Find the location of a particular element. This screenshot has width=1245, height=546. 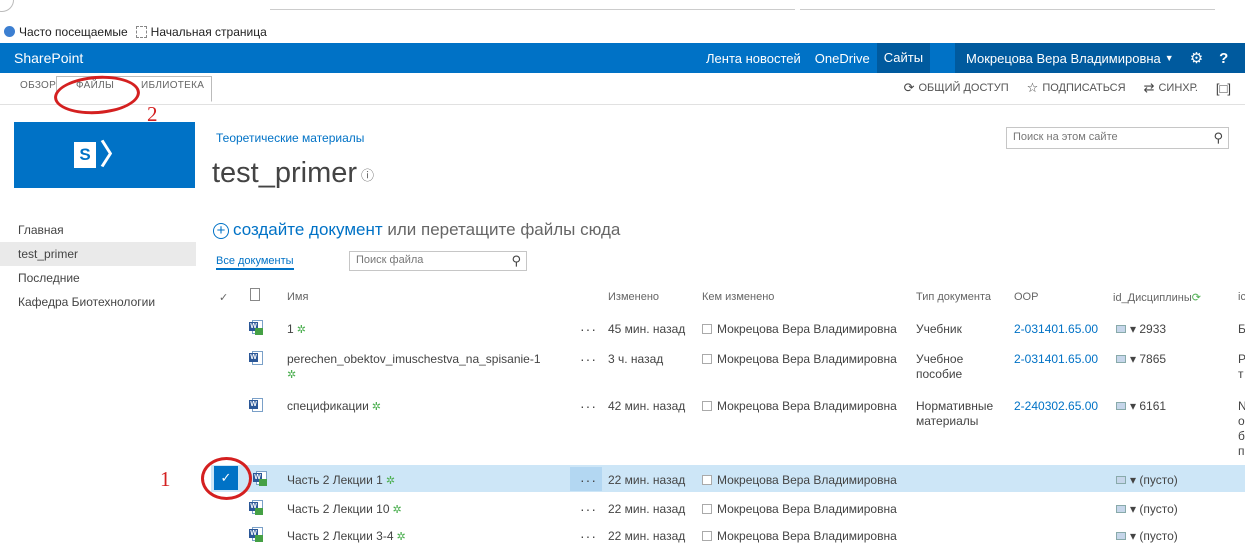

sync-button: СИНХР. is located at coordinates (1177, 88).